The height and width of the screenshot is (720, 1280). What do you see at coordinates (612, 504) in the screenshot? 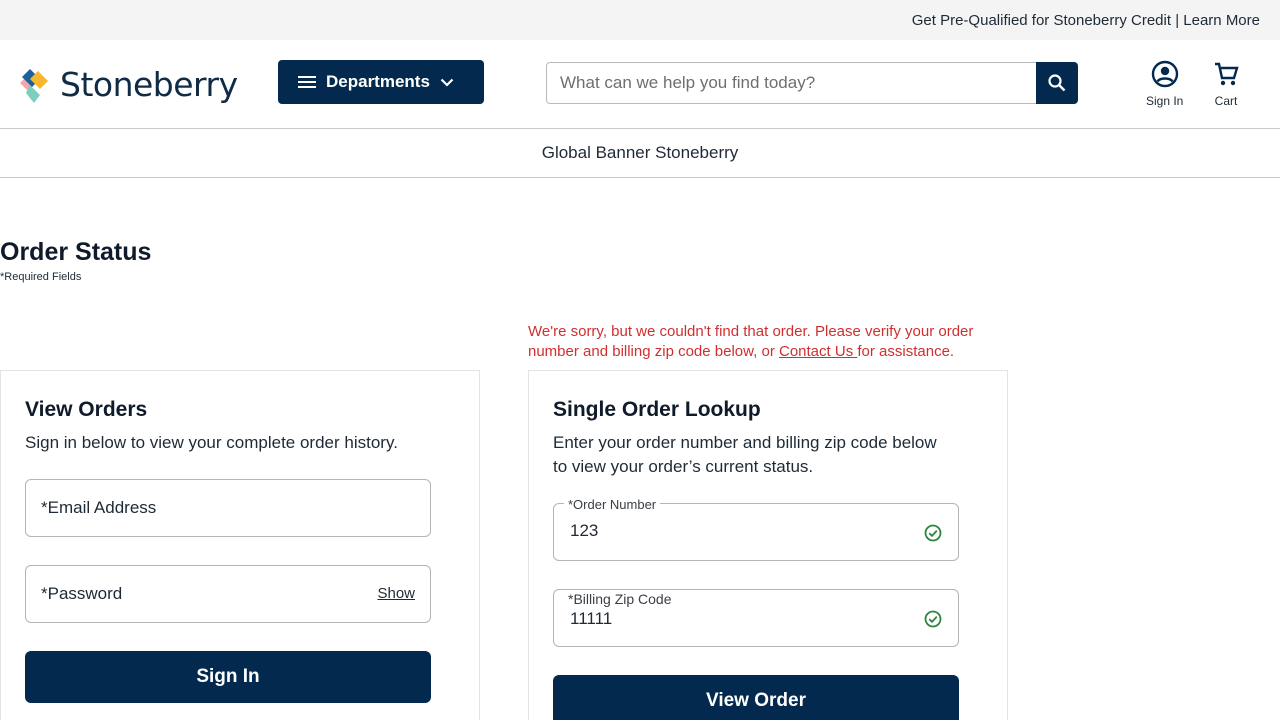
I see `order-number-label: *Order Number` at bounding box center [612, 504].